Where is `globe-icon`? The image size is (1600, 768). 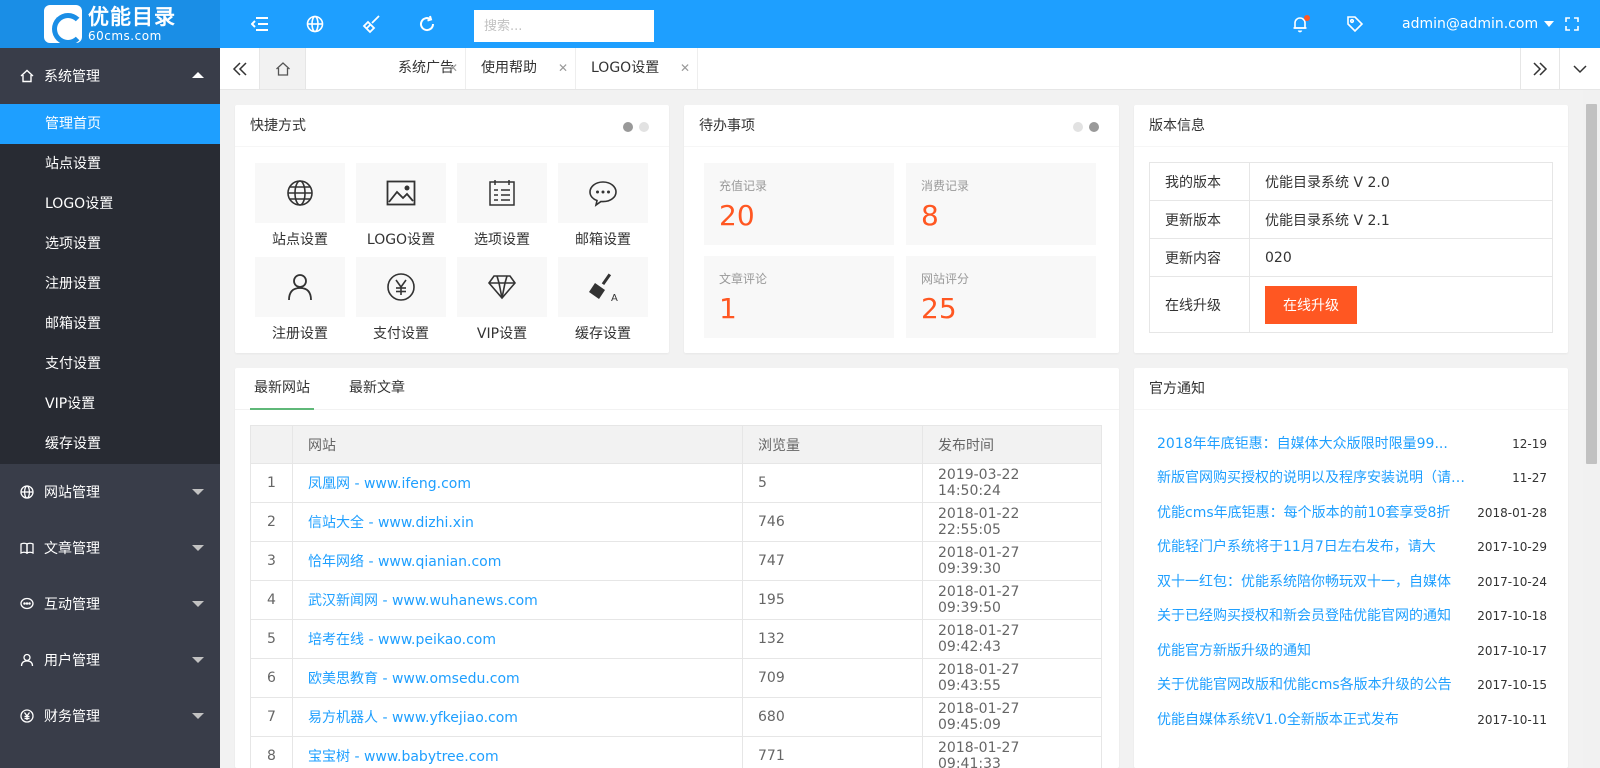 globe-icon is located at coordinates (315, 24).